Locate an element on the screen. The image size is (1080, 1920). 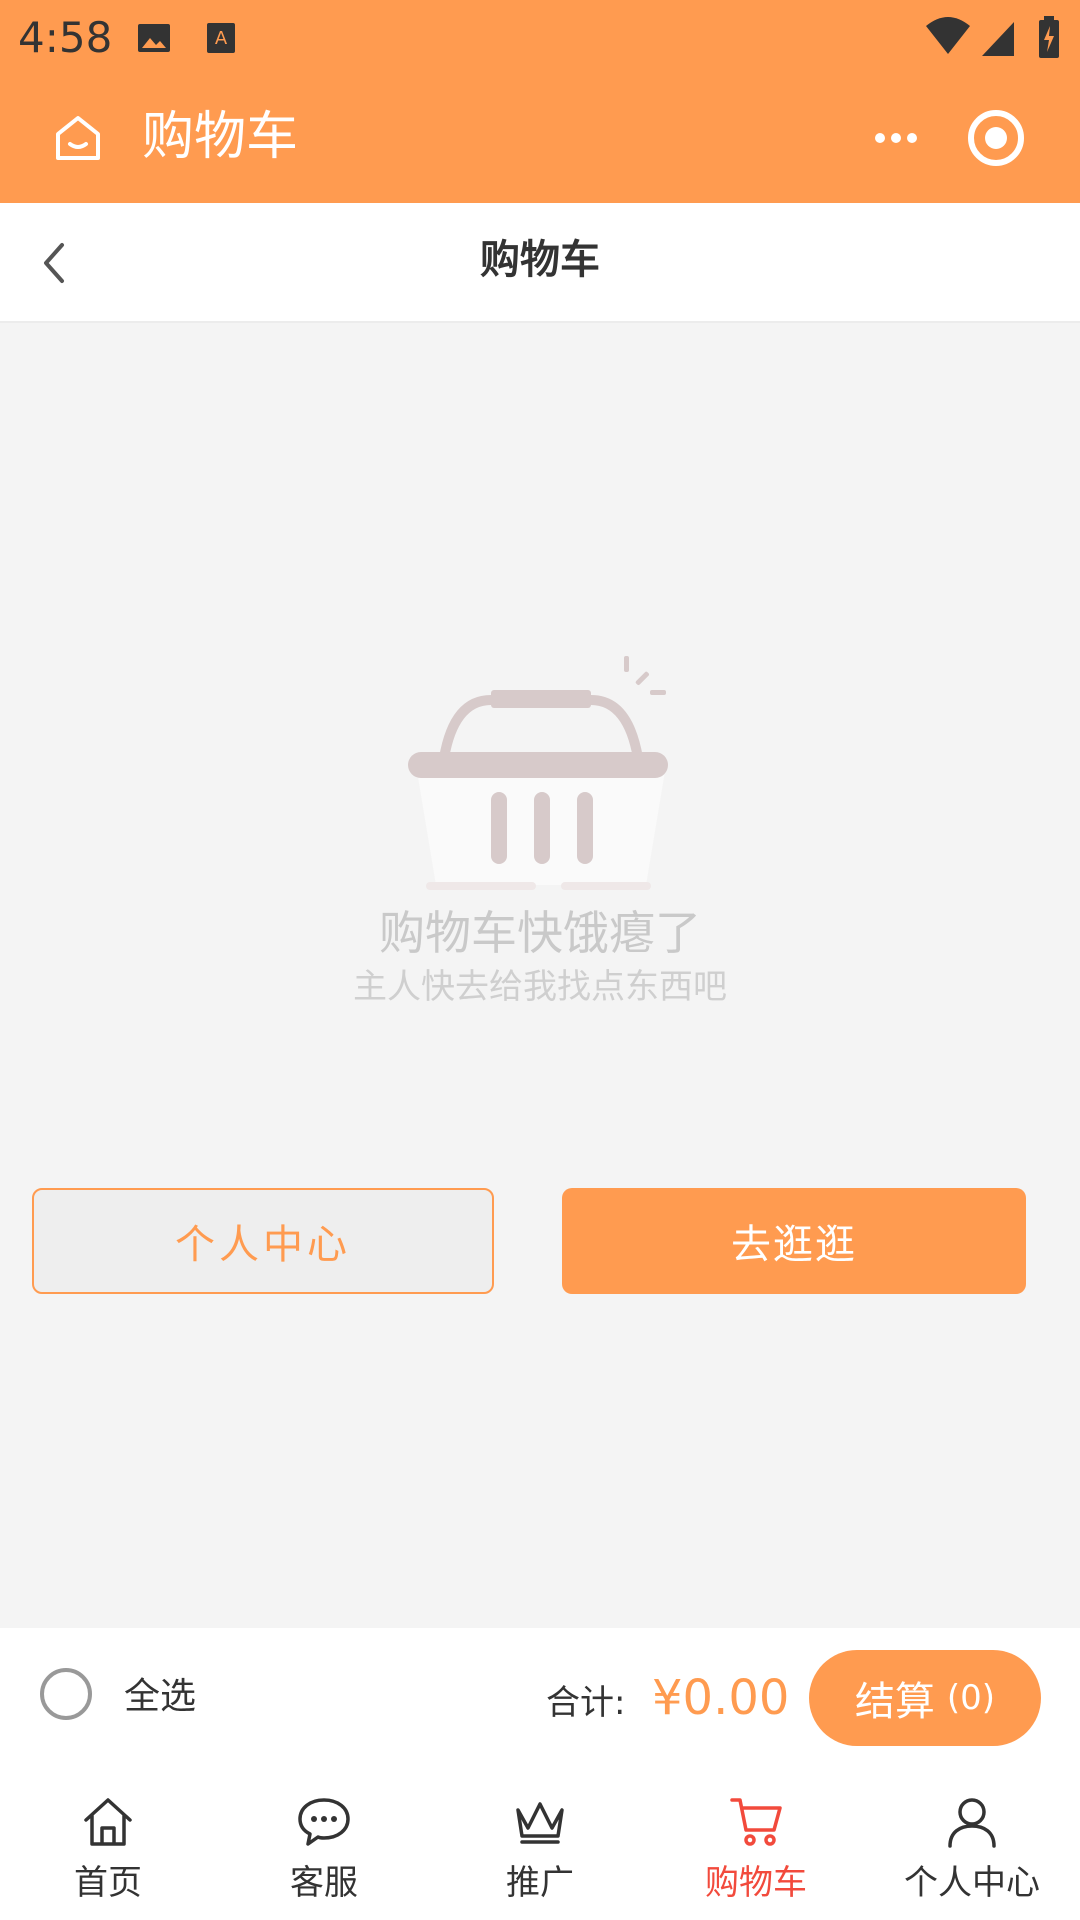
select-all-checkbox is located at coordinates (66, 1694).